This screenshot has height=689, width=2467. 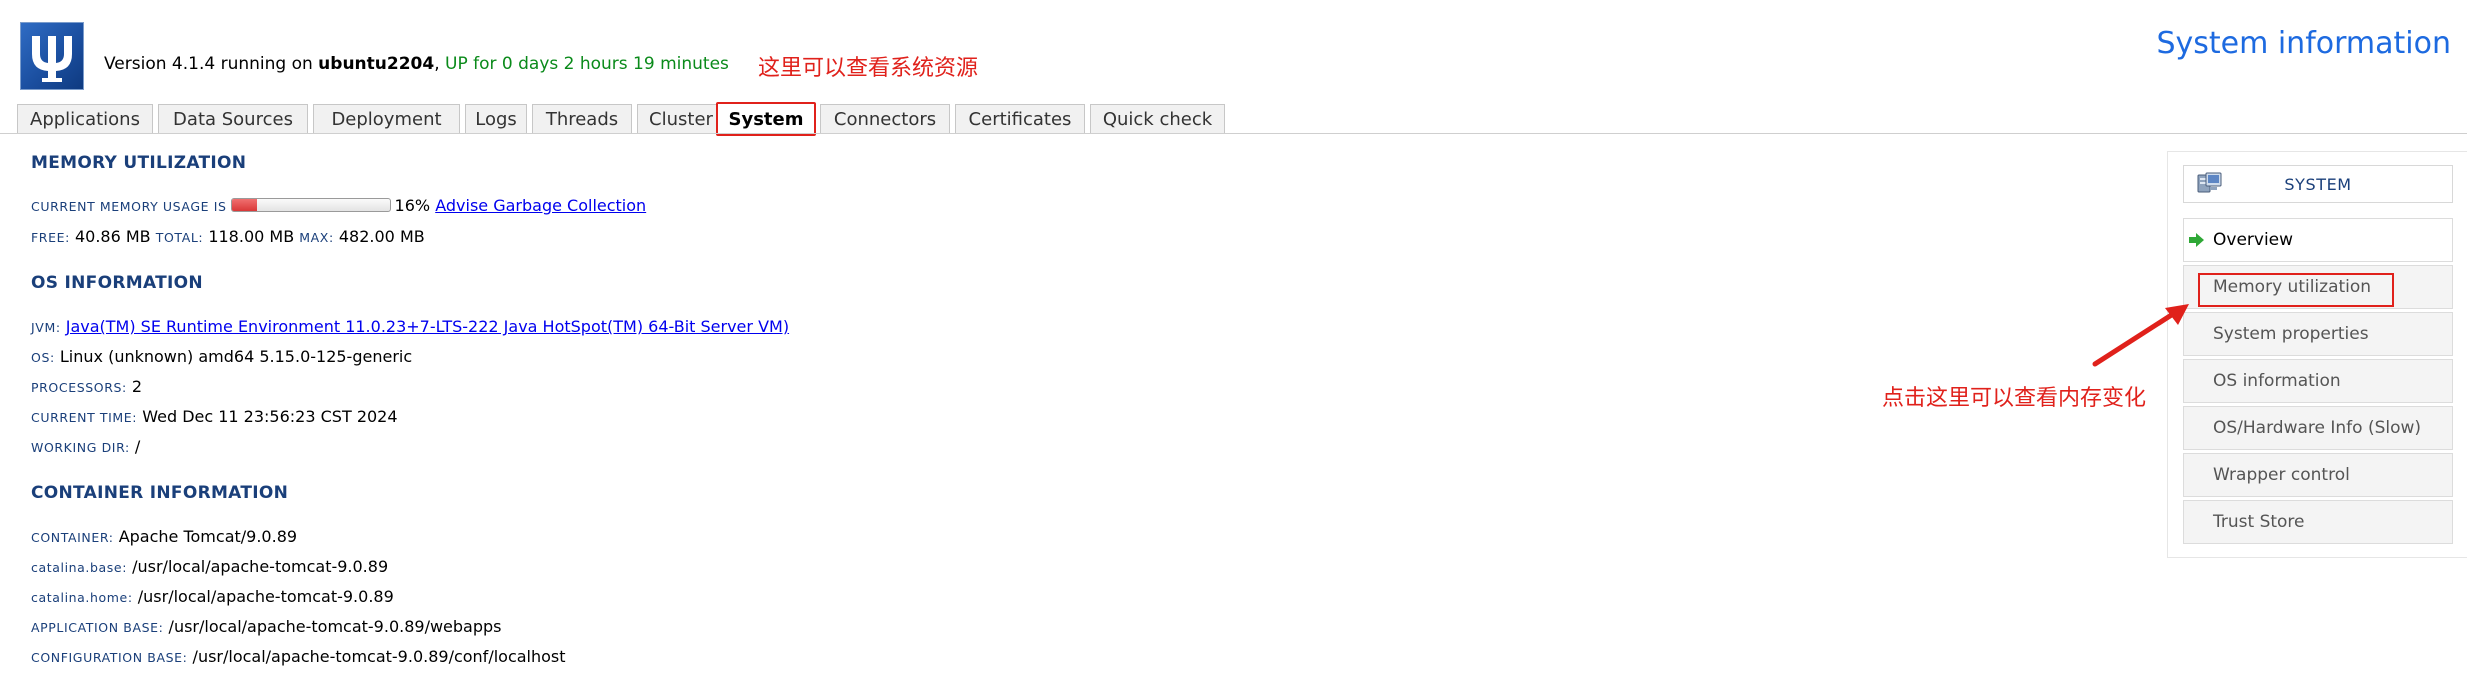 I want to click on memory-section-title: MEMORY UTILIZATION, so click(x=139, y=163).